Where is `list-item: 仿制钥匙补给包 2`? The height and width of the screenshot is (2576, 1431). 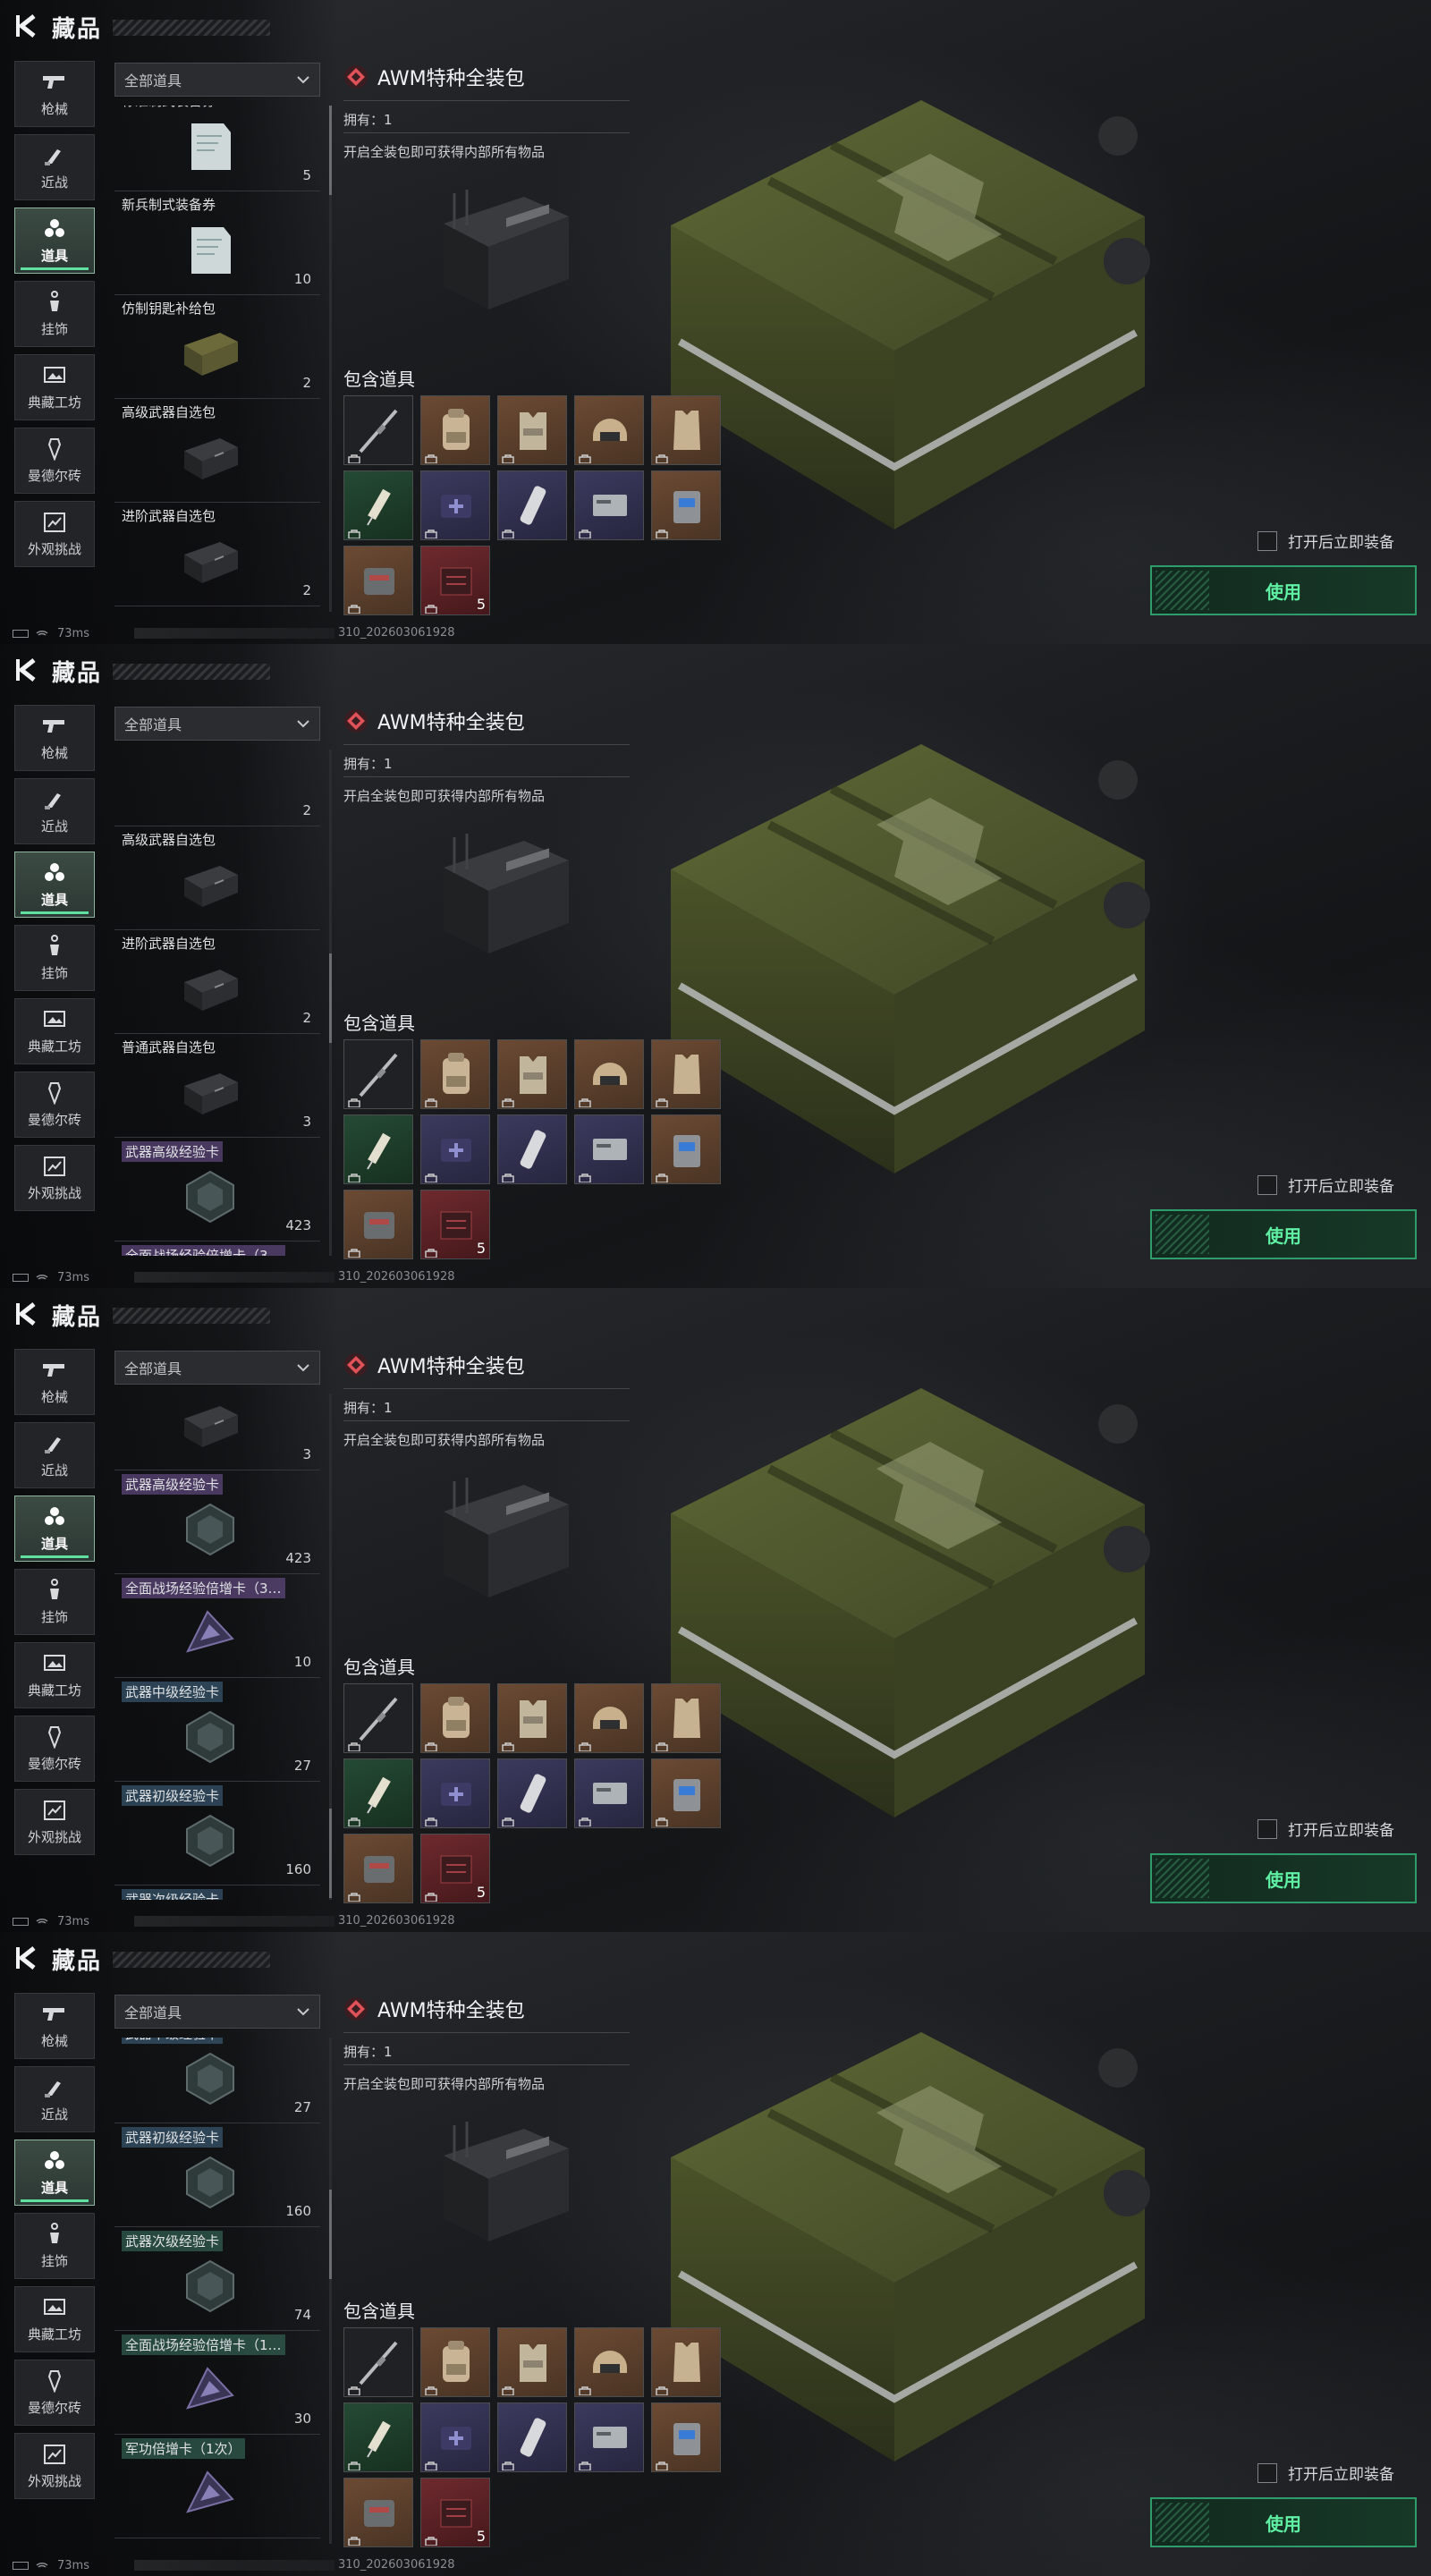 list-item: 仿制钥匙补给包 2 is located at coordinates (217, 347).